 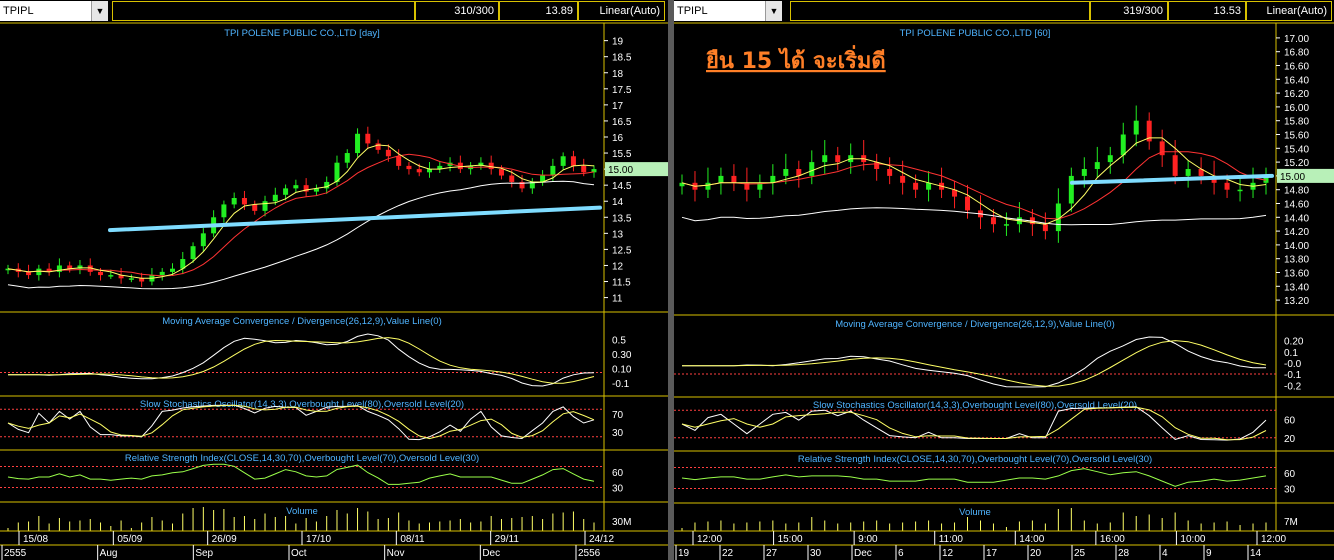 What do you see at coordinates (1296, 218) in the screenshot?
I see `price-tick-label: 14.40` at bounding box center [1296, 218].